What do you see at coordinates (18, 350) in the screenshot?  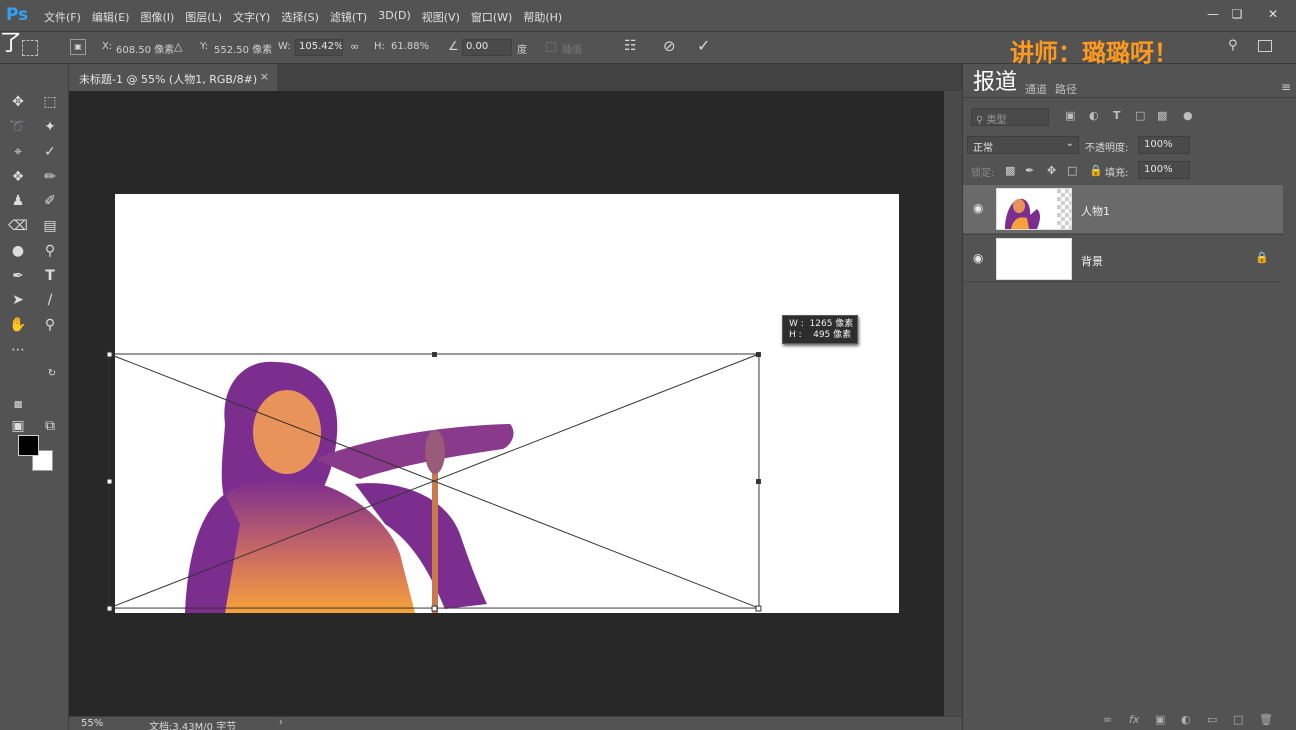 I see `more-tools-icon: ⋯` at bounding box center [18, 350].